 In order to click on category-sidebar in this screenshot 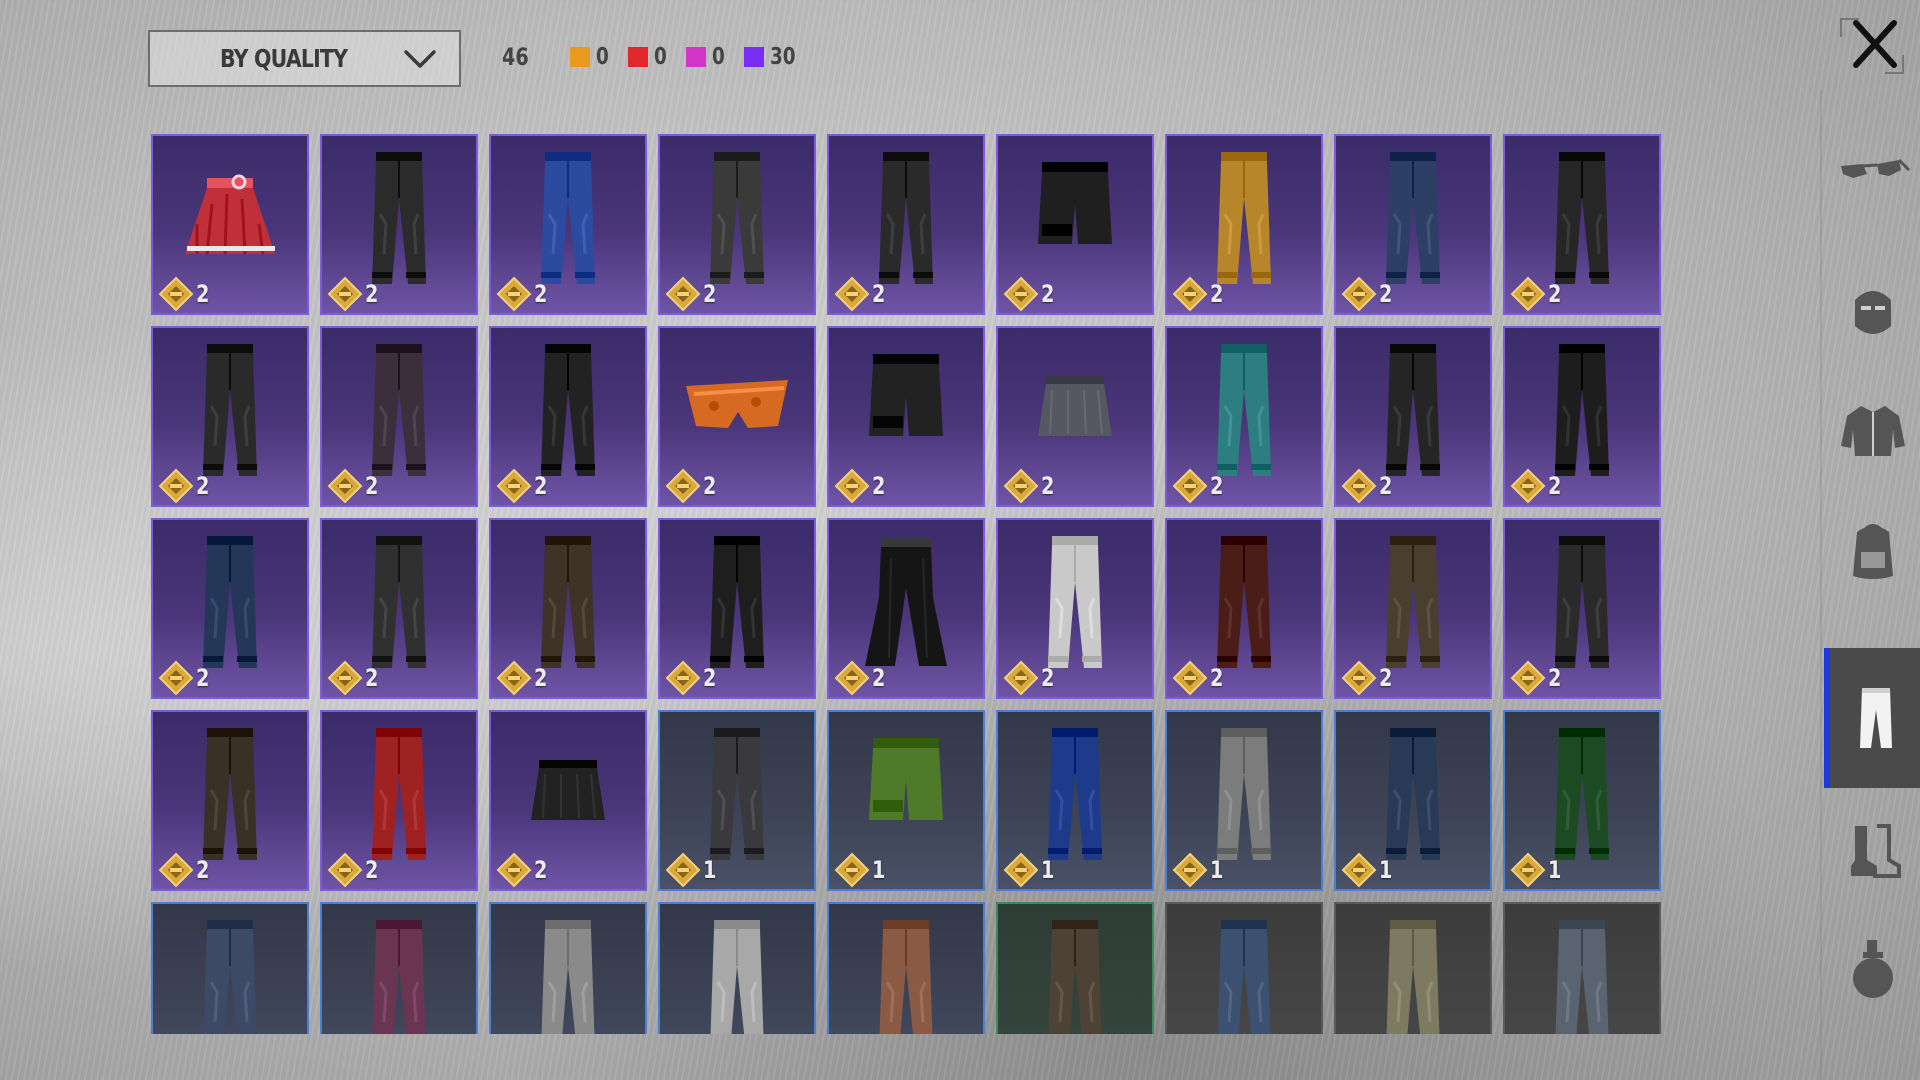, I will do `click(1870, 585)`.